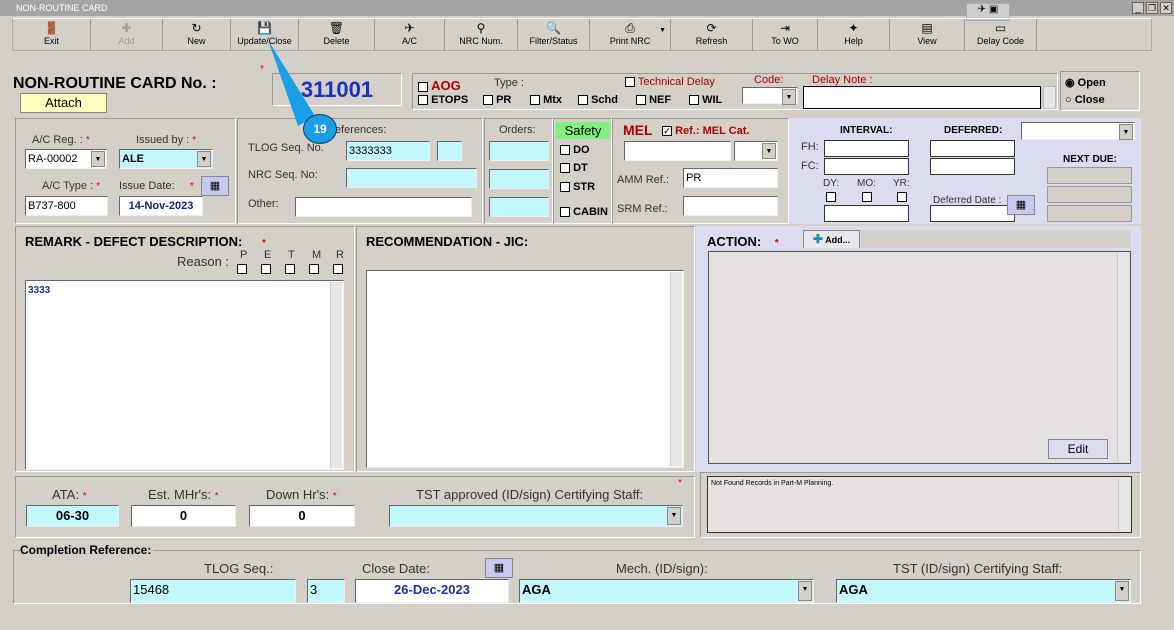 The height and width of the screenshot is (630, 1174). Describe the element at coordinates (1124, 504) in the screenshot. I see `message-scrollbar` at that location.